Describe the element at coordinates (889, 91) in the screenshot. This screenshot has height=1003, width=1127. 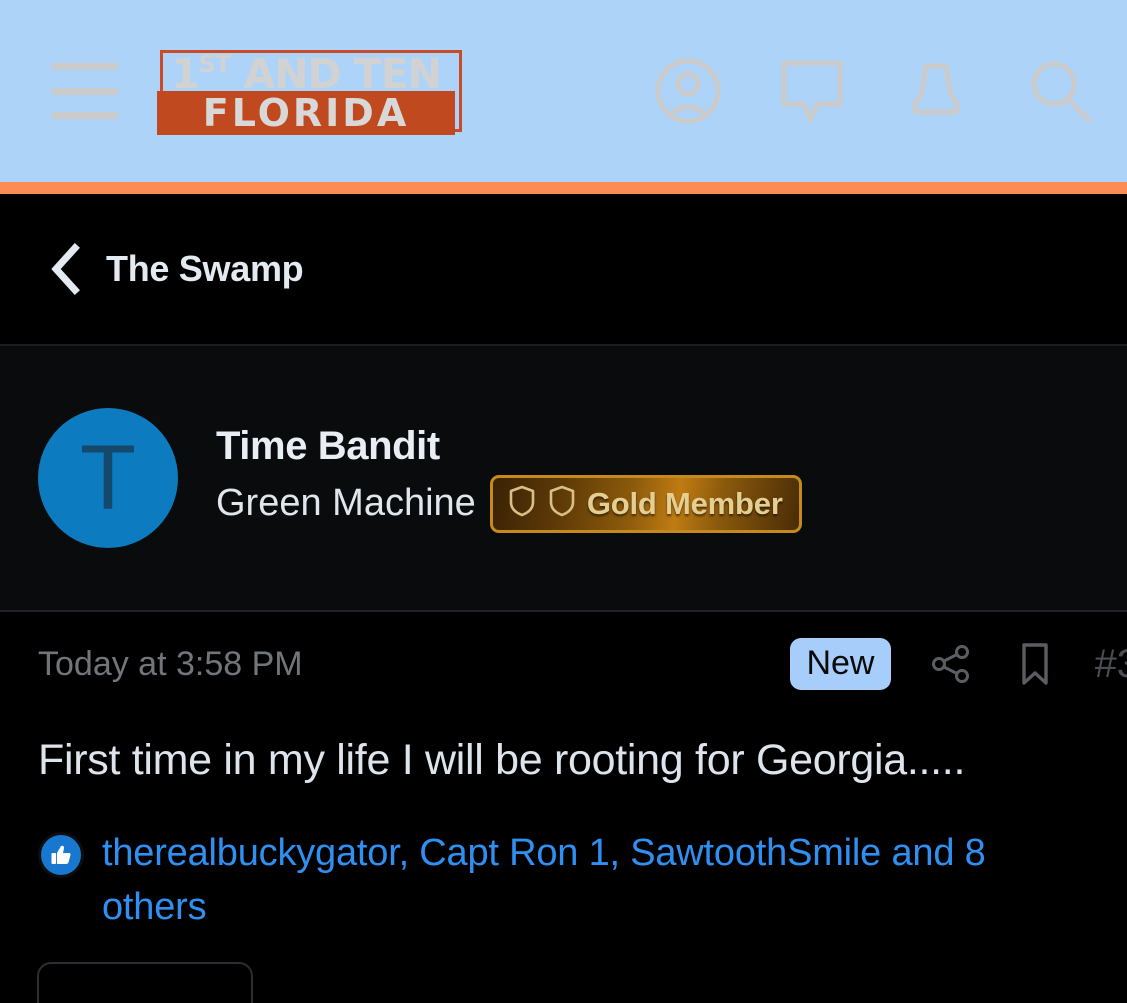
I see `header-icon-group` at that location.